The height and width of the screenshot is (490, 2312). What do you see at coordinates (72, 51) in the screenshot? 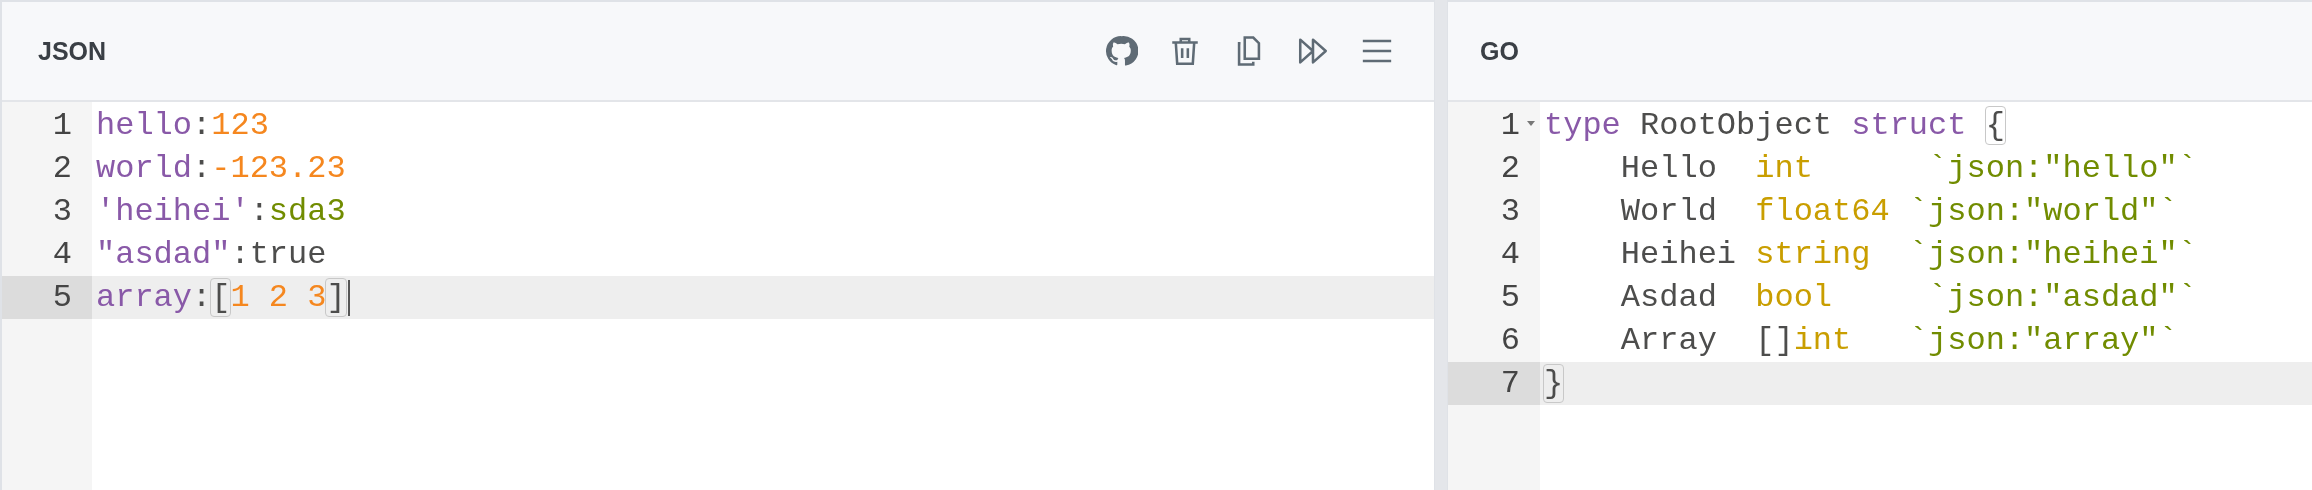
I see `panel-title: JSON` at bounding box center [72, 51].